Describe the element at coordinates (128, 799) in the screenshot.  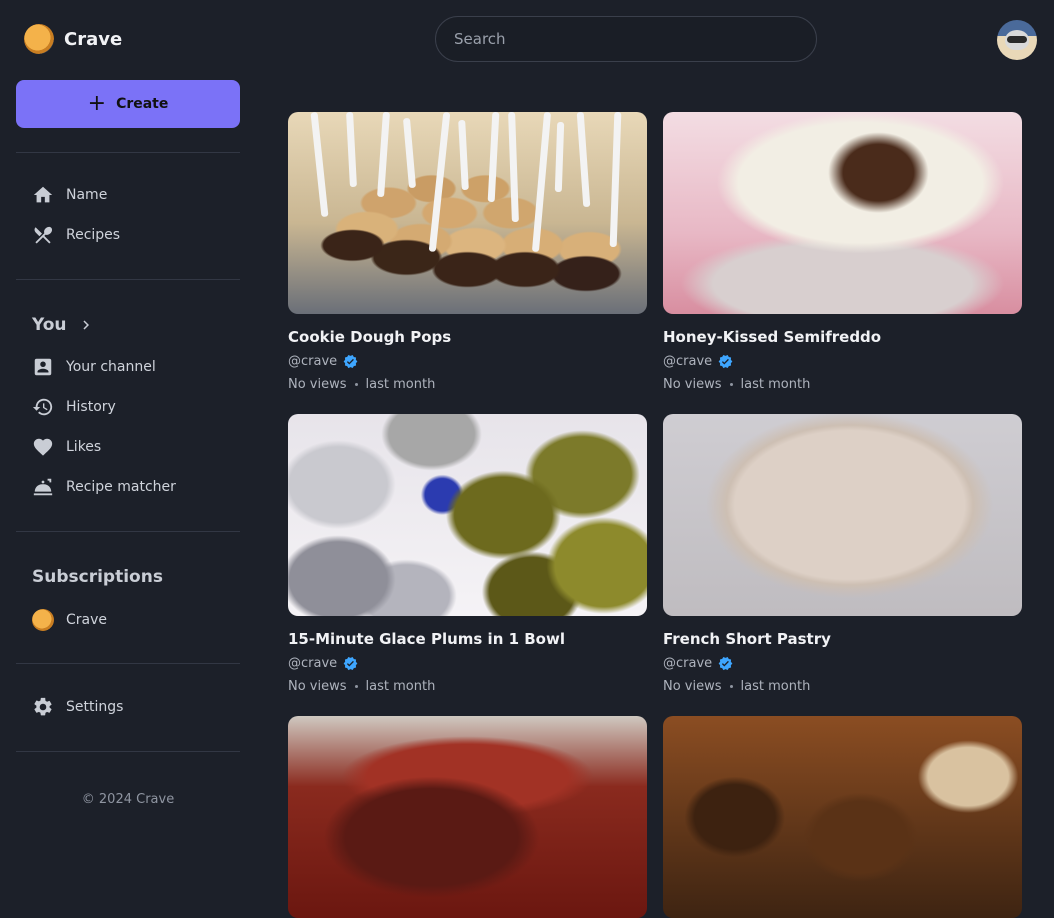
I see `copyright-footer: © 2024 Crave` at that location.